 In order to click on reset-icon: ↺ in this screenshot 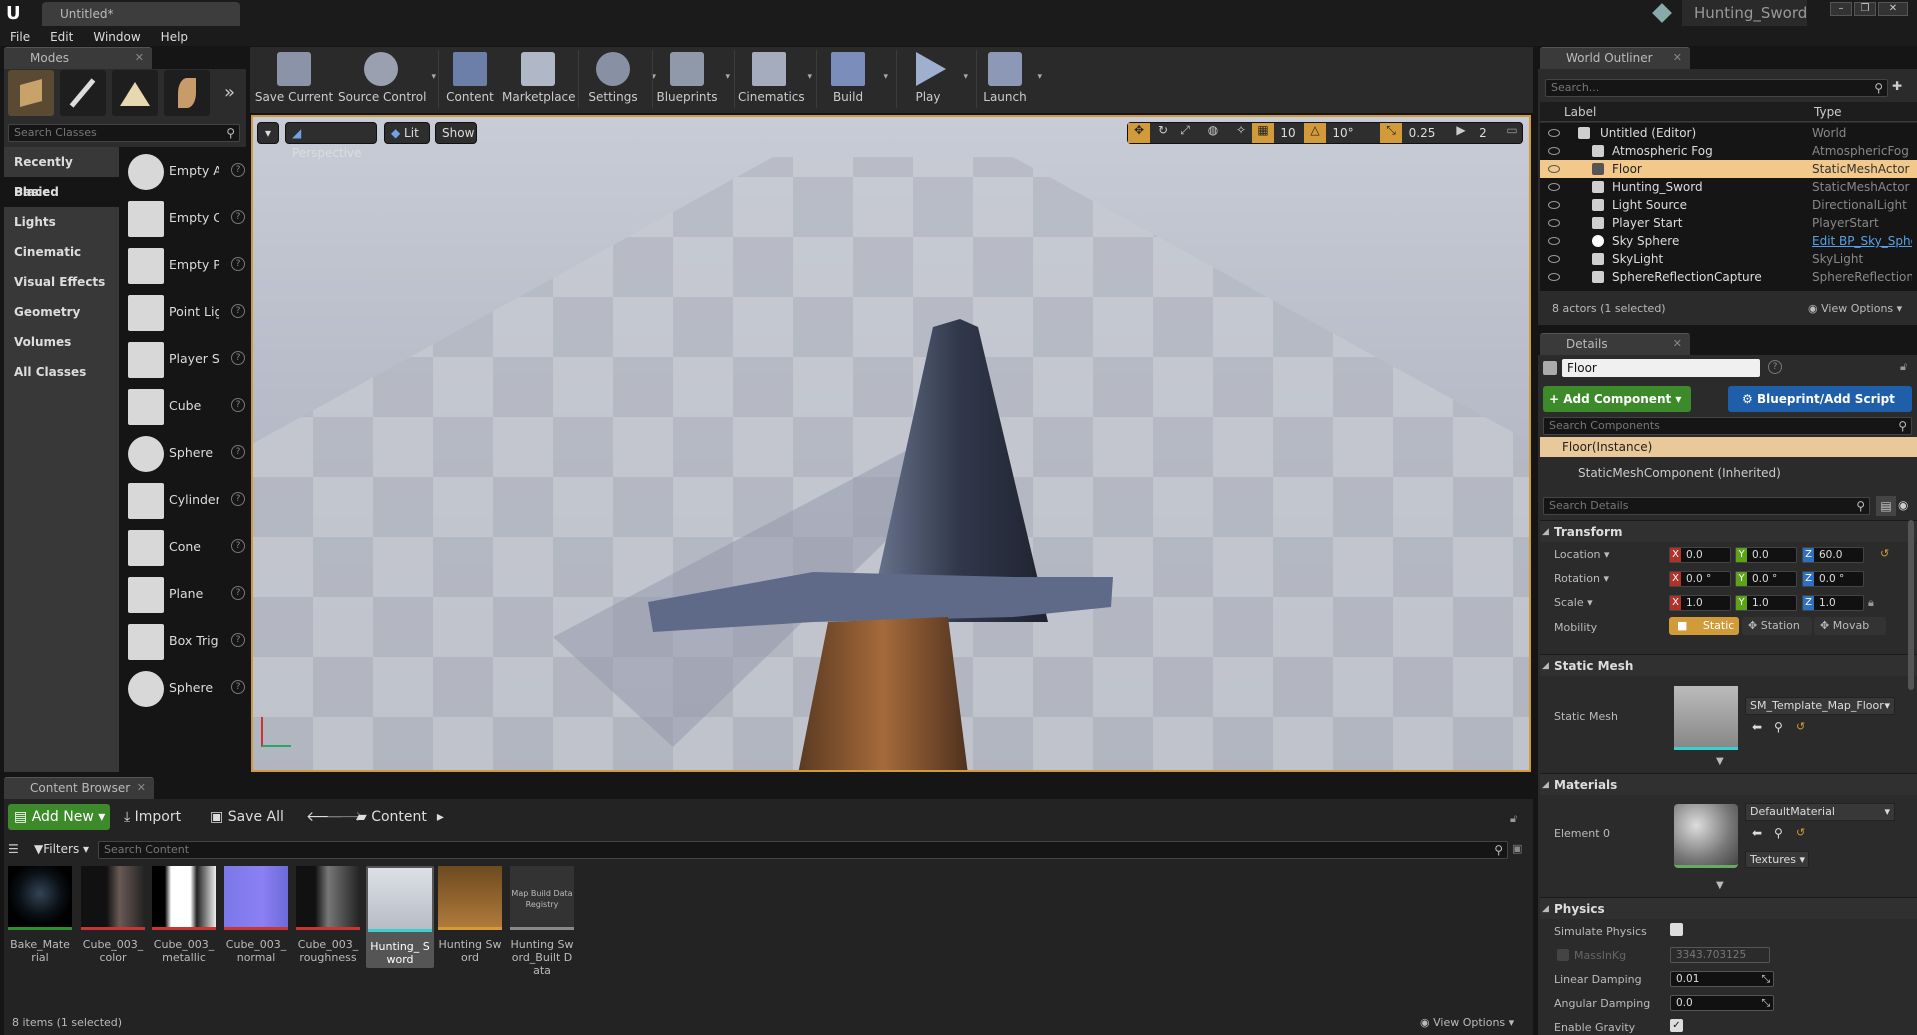, I will do `click(1800, 726)`.